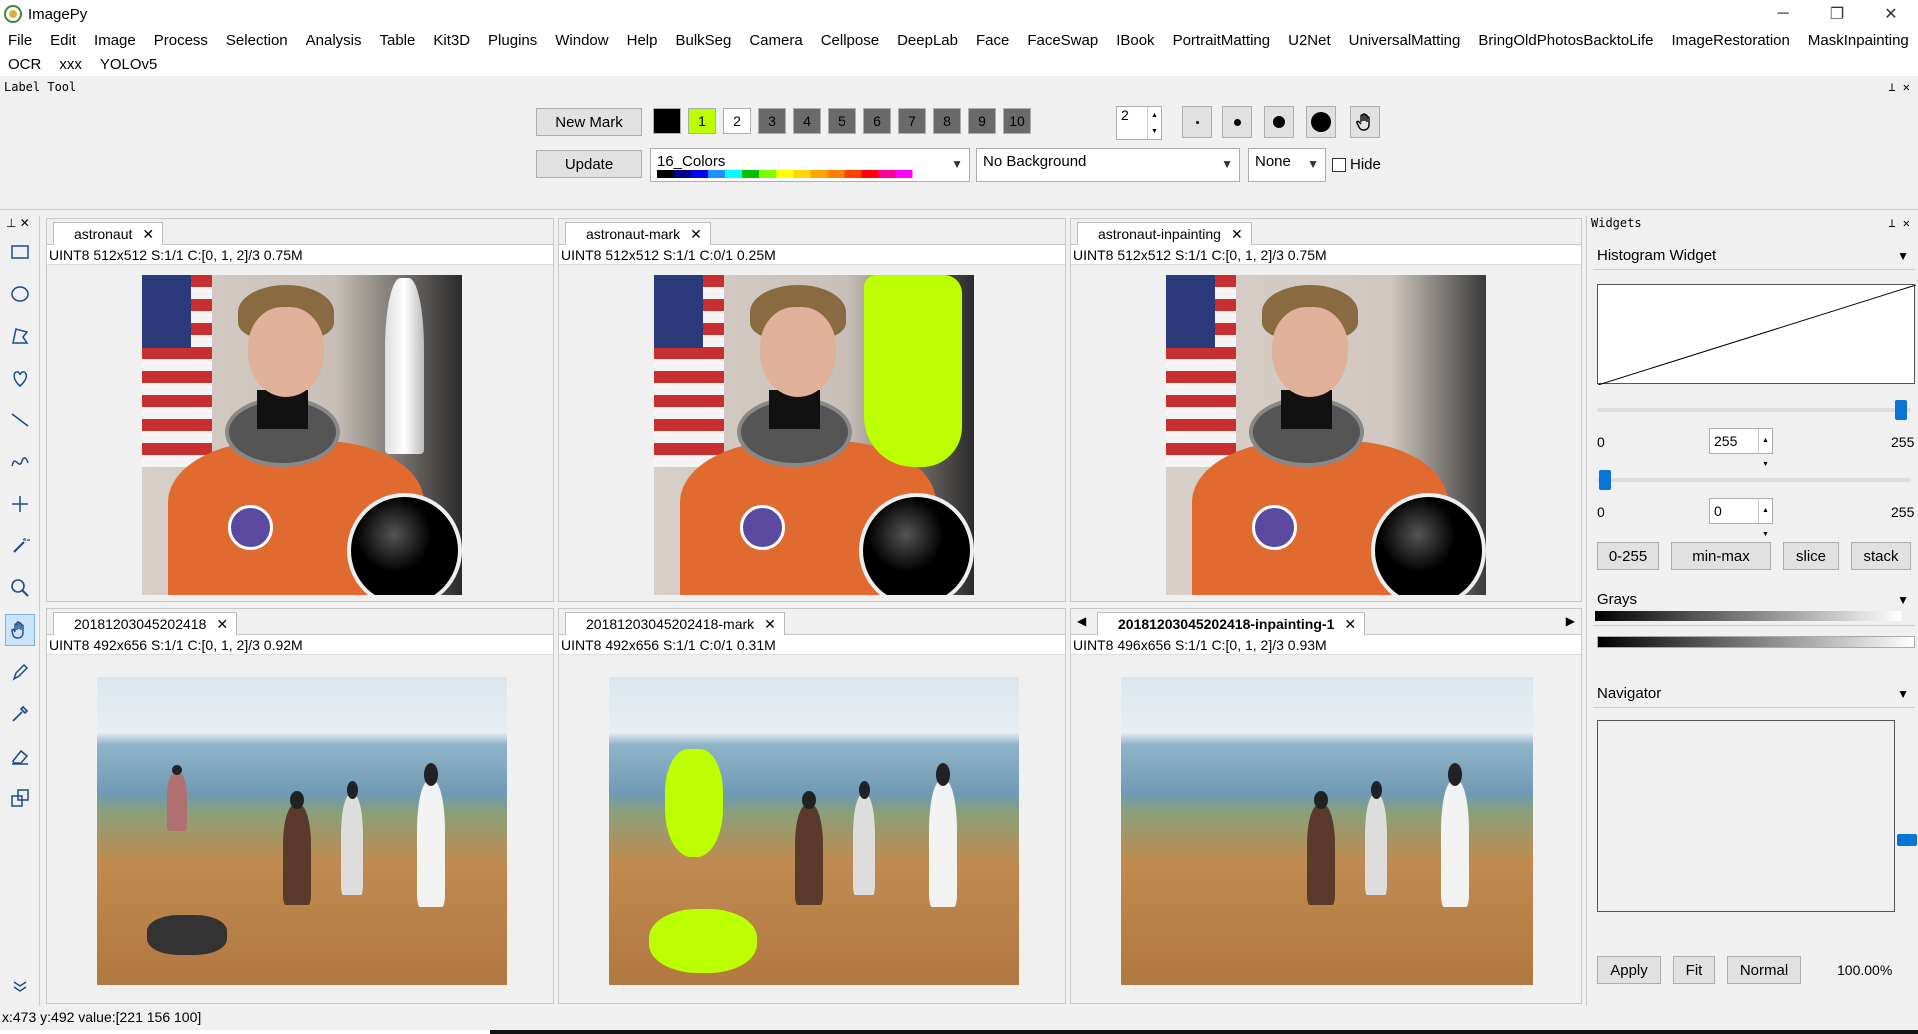  What do you see at coordinates (638, 233) in the screenshot?
I see `tab-astronaut-mark: astronaut-mark ✕` at bounding box center [638, 233].